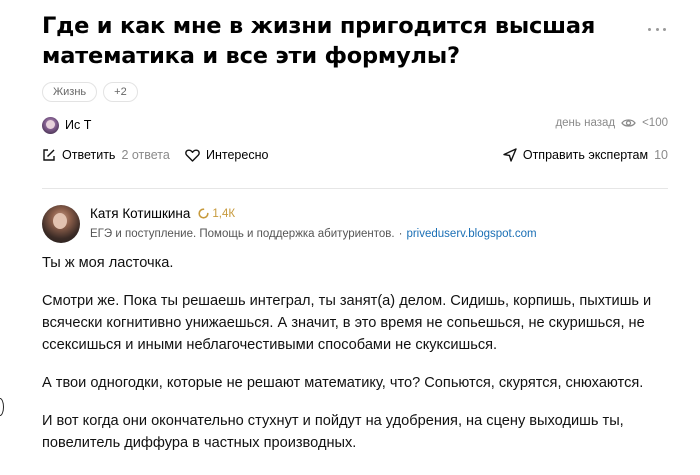 This screenshot has height=475, width=700. I want to click on author-blog-link: priveduserv.blogspot.com, so click(471, 234).